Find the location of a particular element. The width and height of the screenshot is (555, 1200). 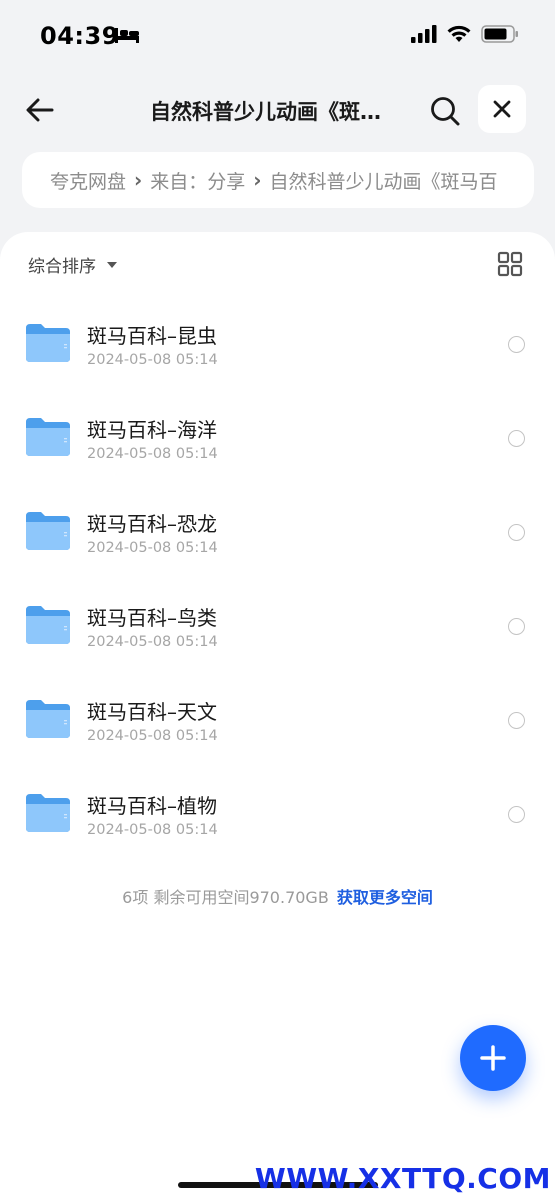

plus-icon is located at coordinates (493, 1058).